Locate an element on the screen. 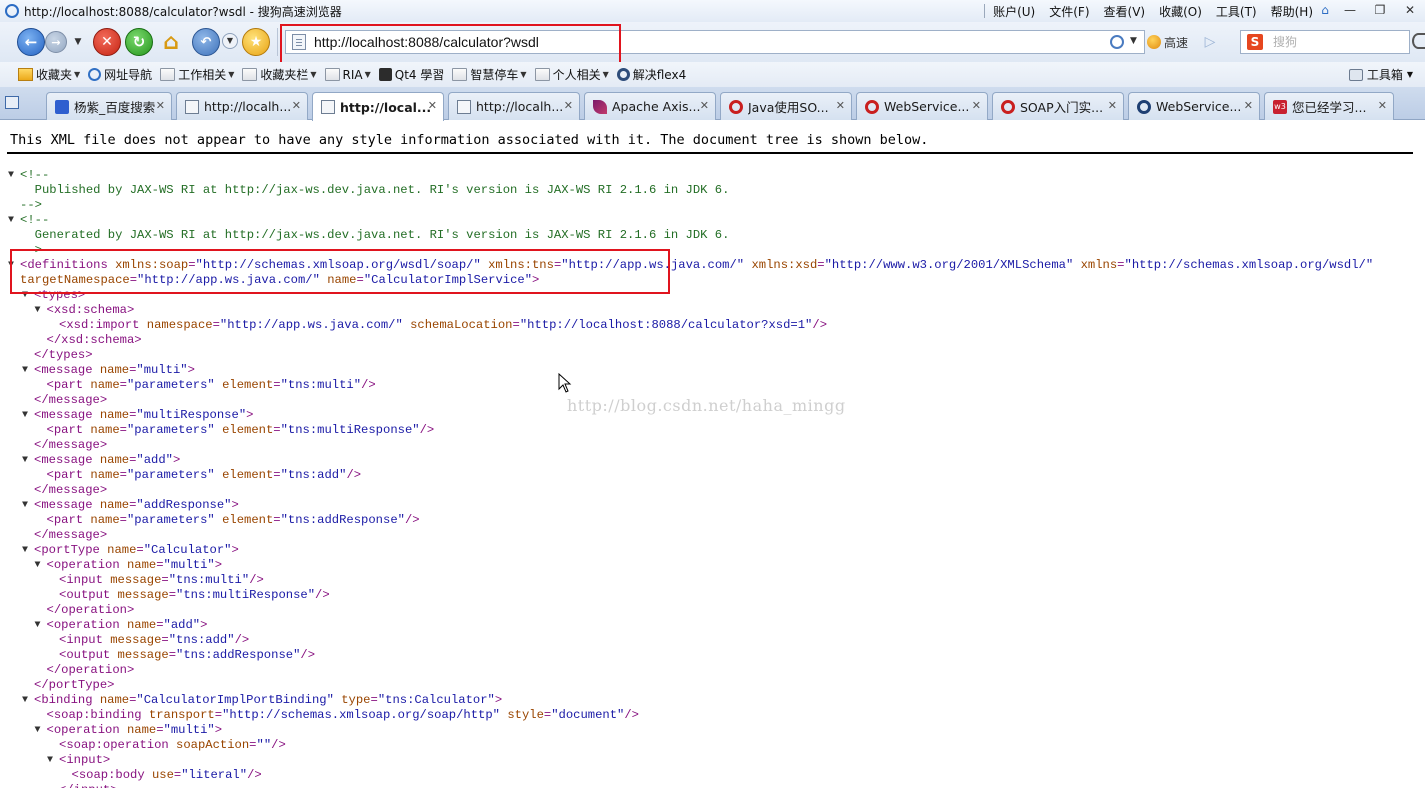 This screenshot has width=1425, height=788. bookmark-item: 工作相关 ▼ is located at coordinates (197, 74).